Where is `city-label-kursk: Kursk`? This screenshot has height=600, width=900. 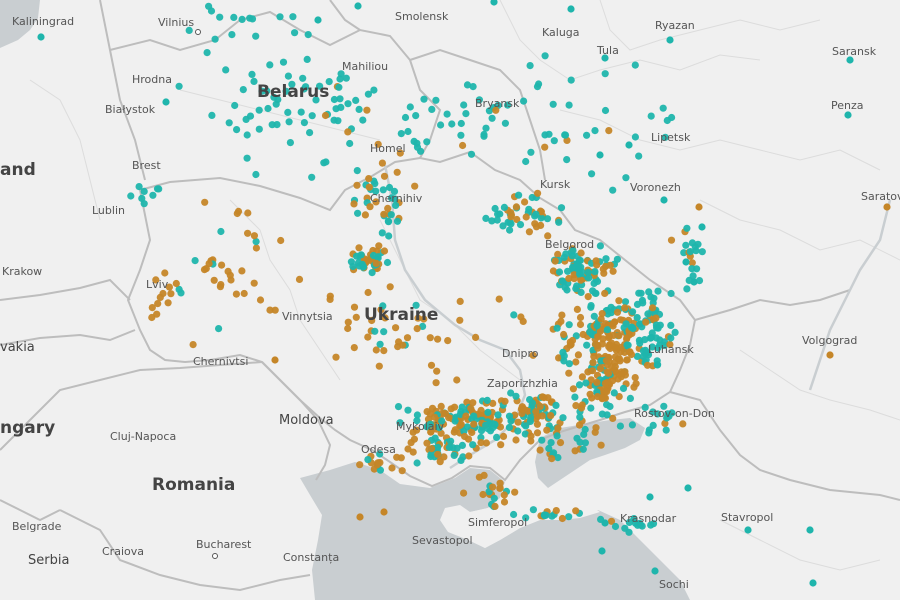 city-label-kursk: Kursk is located at coordinates (555, 184).